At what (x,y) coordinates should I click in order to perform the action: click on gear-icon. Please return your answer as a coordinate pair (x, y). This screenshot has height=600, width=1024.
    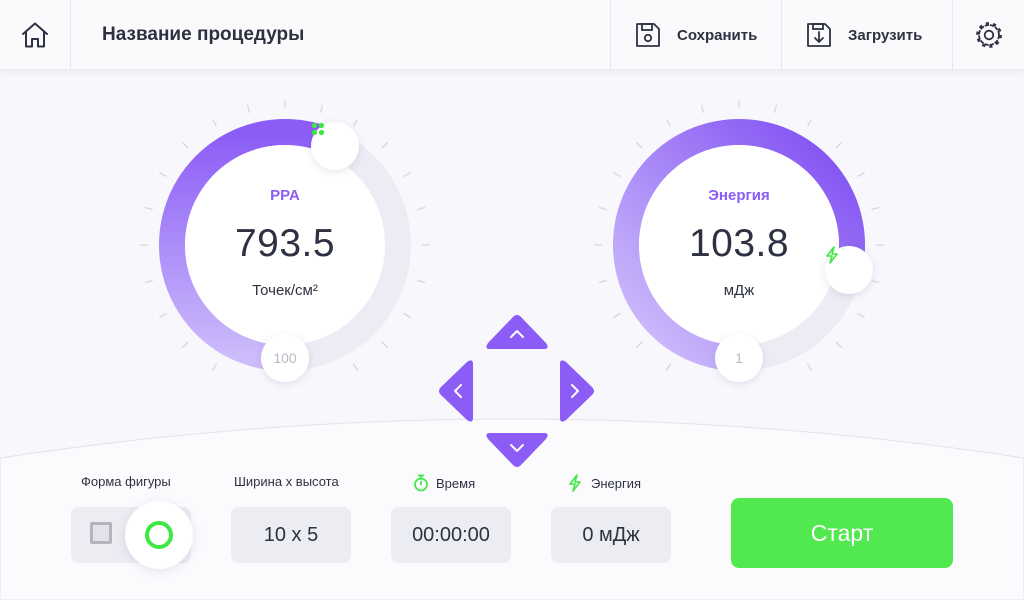
    Looking at the image, I should click on (988, 35).